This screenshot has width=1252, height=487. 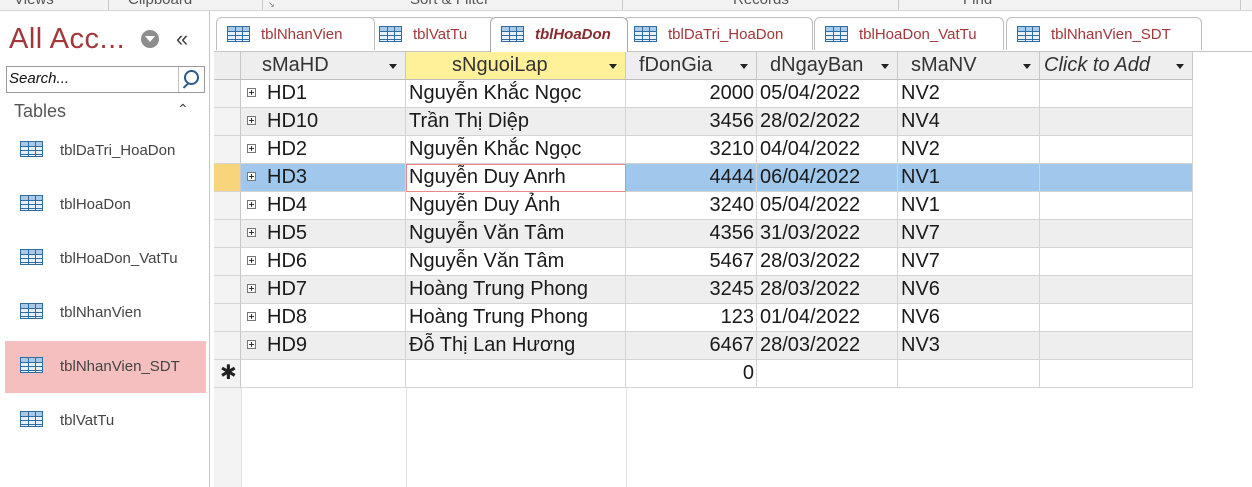 I want to click on new-record-selector: ✱, so click(x=227, y=374).